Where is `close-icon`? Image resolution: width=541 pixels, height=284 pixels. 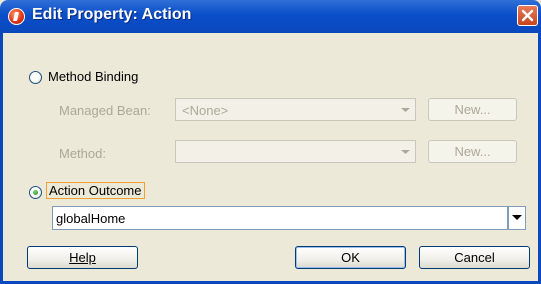
close-icon is located at coordinates (527, 15).